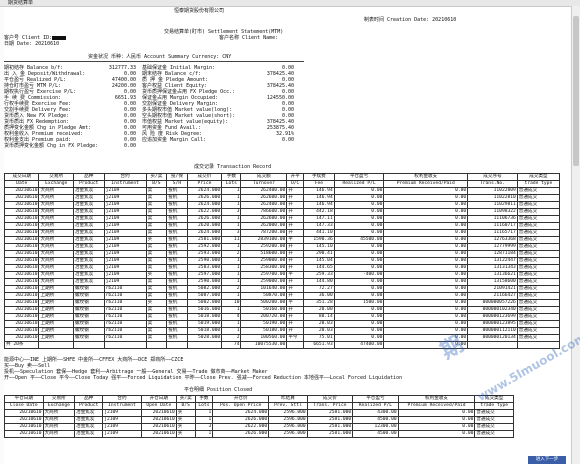 This screenshot has height=464, width=580. Describe the element at coordinates (21, 184) in the screenshot. I see `column-header-en: Date` at that location.